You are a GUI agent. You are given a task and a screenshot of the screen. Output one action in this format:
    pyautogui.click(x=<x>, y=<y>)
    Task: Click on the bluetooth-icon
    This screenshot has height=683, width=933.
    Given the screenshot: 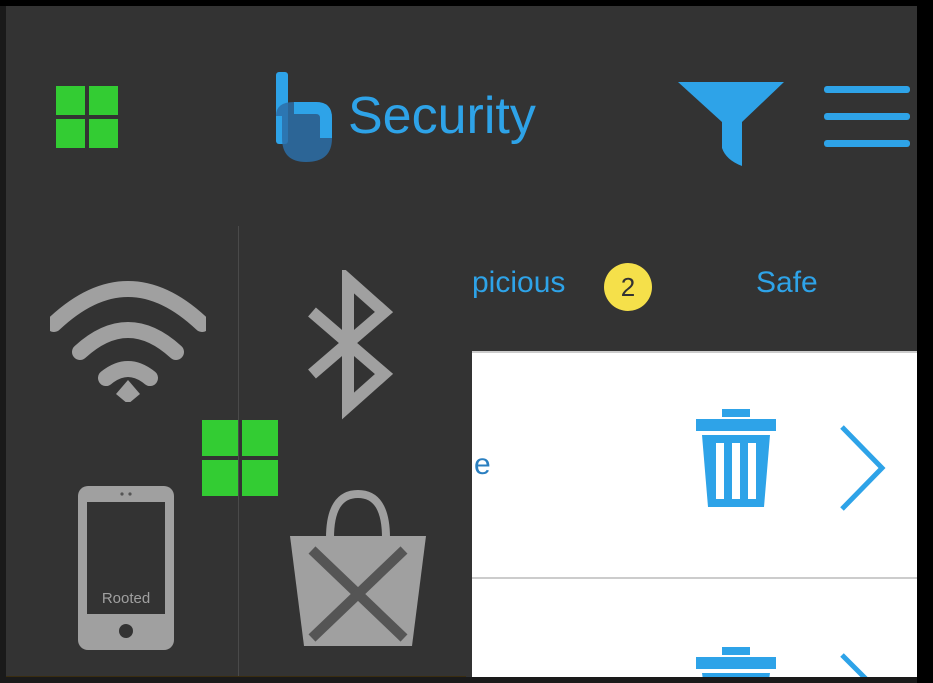 What is the action you would take?
    pyautogui.click(x=352, y=345)
    